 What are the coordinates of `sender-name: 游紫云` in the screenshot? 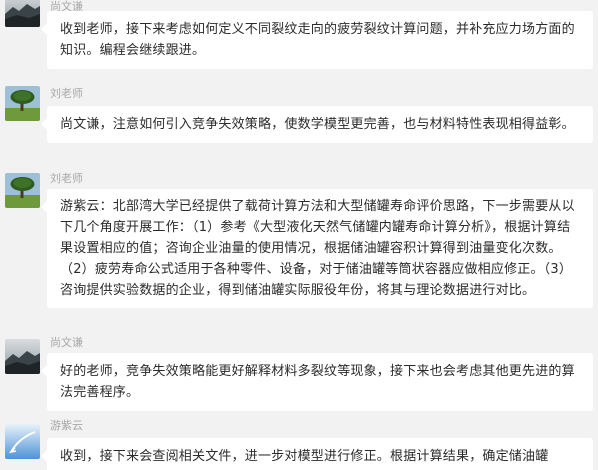 It's located at (66, 425).